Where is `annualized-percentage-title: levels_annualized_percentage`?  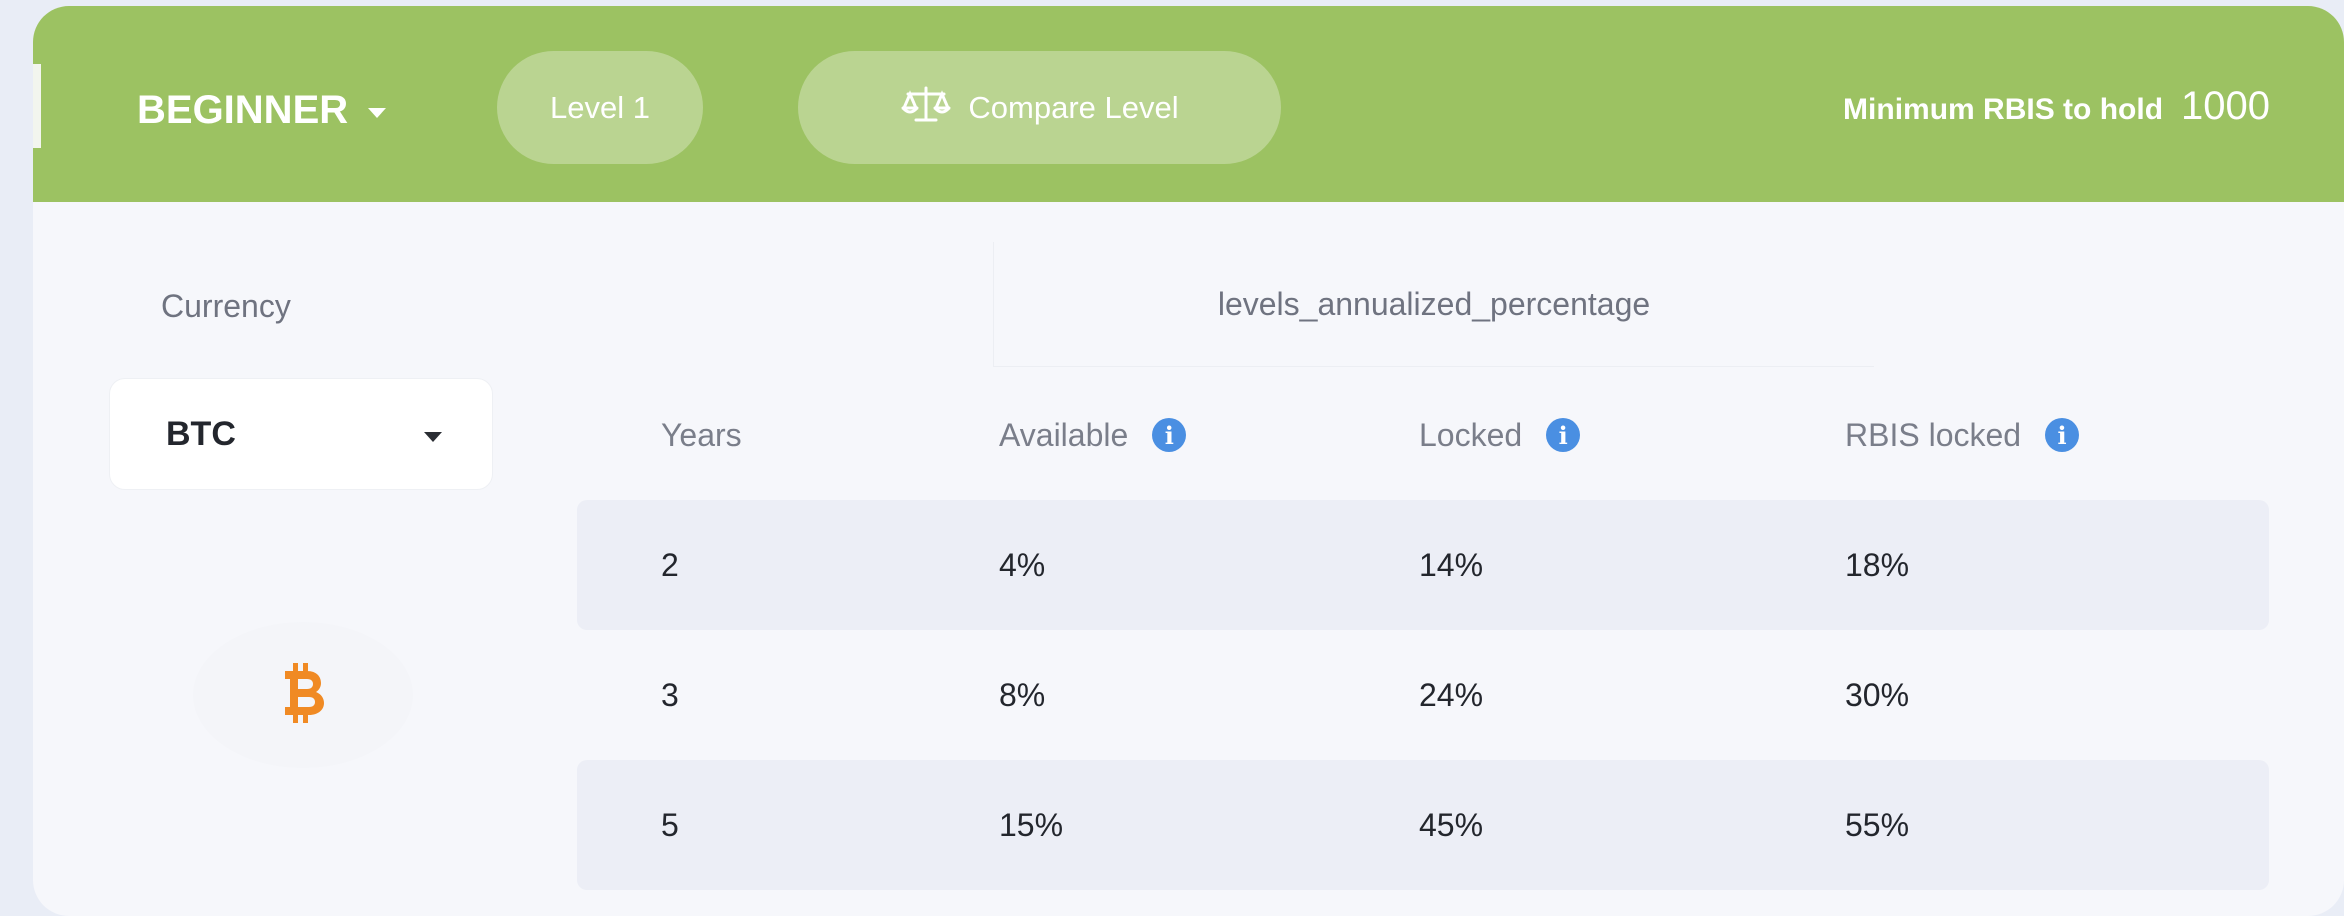 annualized-percentage-title: levels_annualized_percentage is located at coordinates (1433, 304).